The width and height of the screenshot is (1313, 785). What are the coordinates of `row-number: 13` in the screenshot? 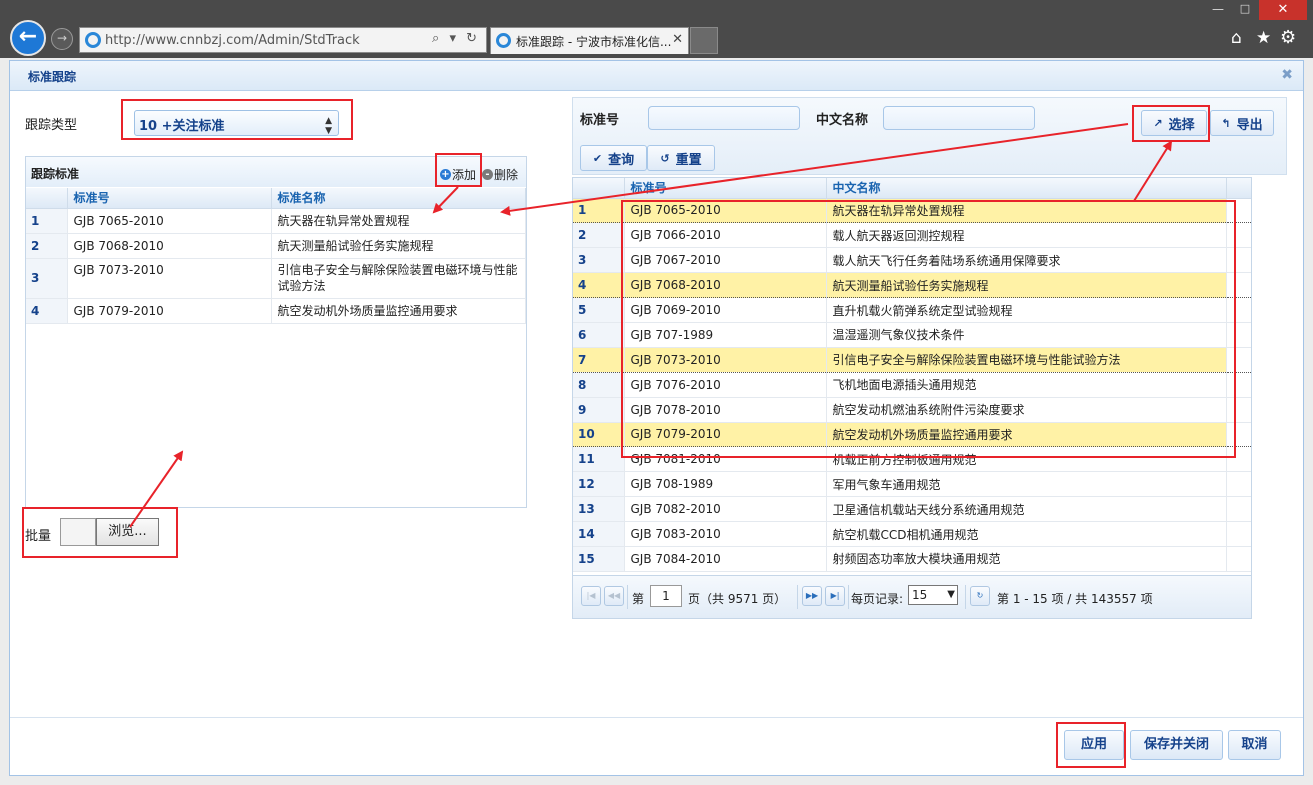 It's located at (599, 509).